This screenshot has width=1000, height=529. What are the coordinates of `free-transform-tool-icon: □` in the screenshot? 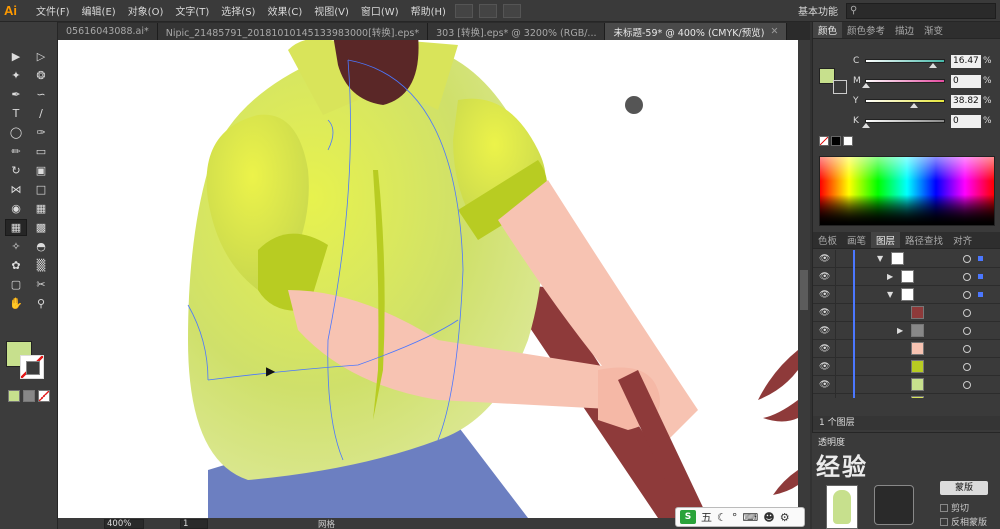 It's located at (41, 189).